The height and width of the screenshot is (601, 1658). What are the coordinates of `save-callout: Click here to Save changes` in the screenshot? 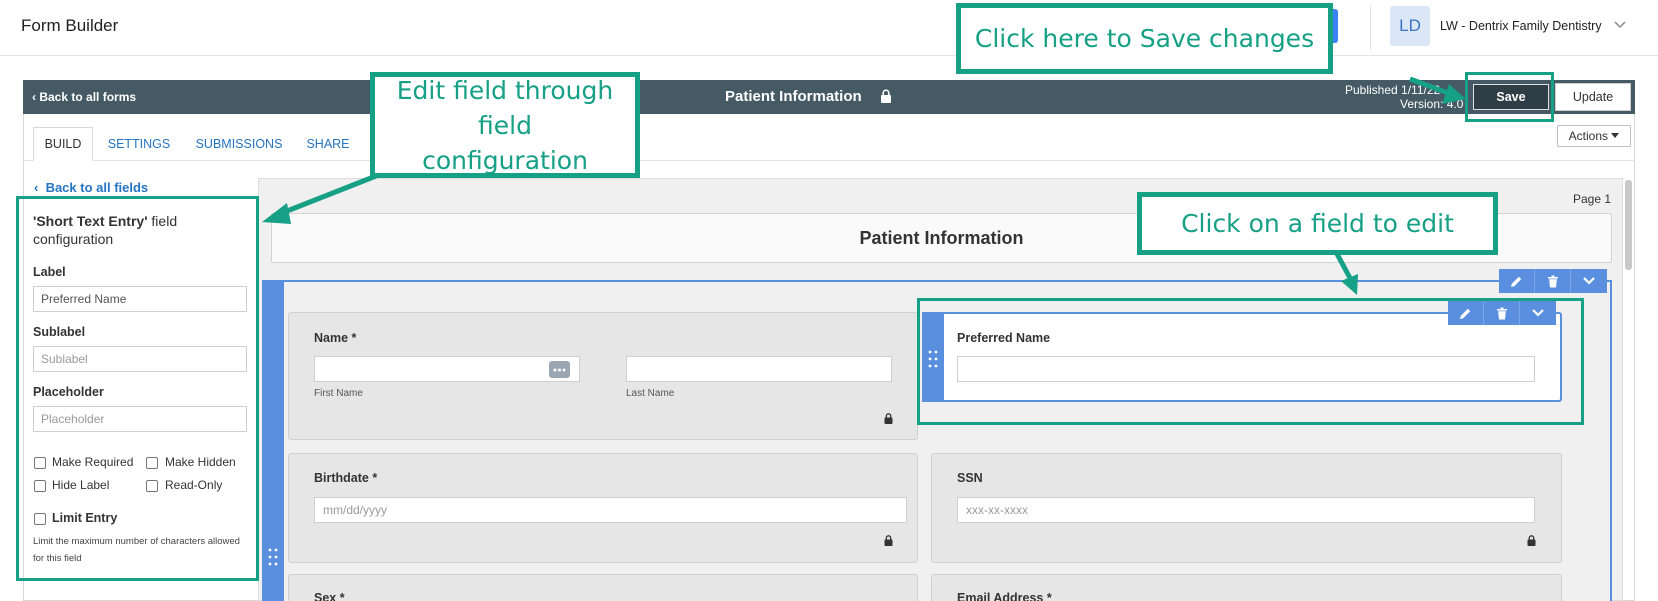 It's located at (1144, 38).